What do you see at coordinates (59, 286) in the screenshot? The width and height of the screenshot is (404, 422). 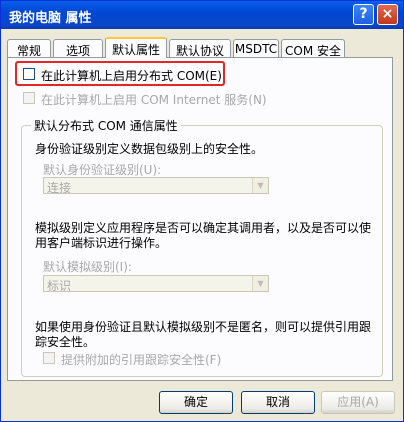 I see `imp-level-value: 标识` at bounding box center [59, 286].